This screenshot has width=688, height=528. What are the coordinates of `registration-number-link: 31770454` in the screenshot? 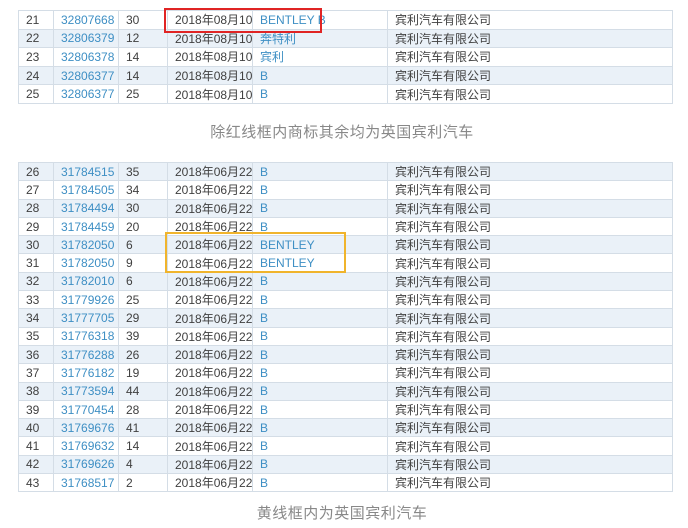 It's located at (87, 410).